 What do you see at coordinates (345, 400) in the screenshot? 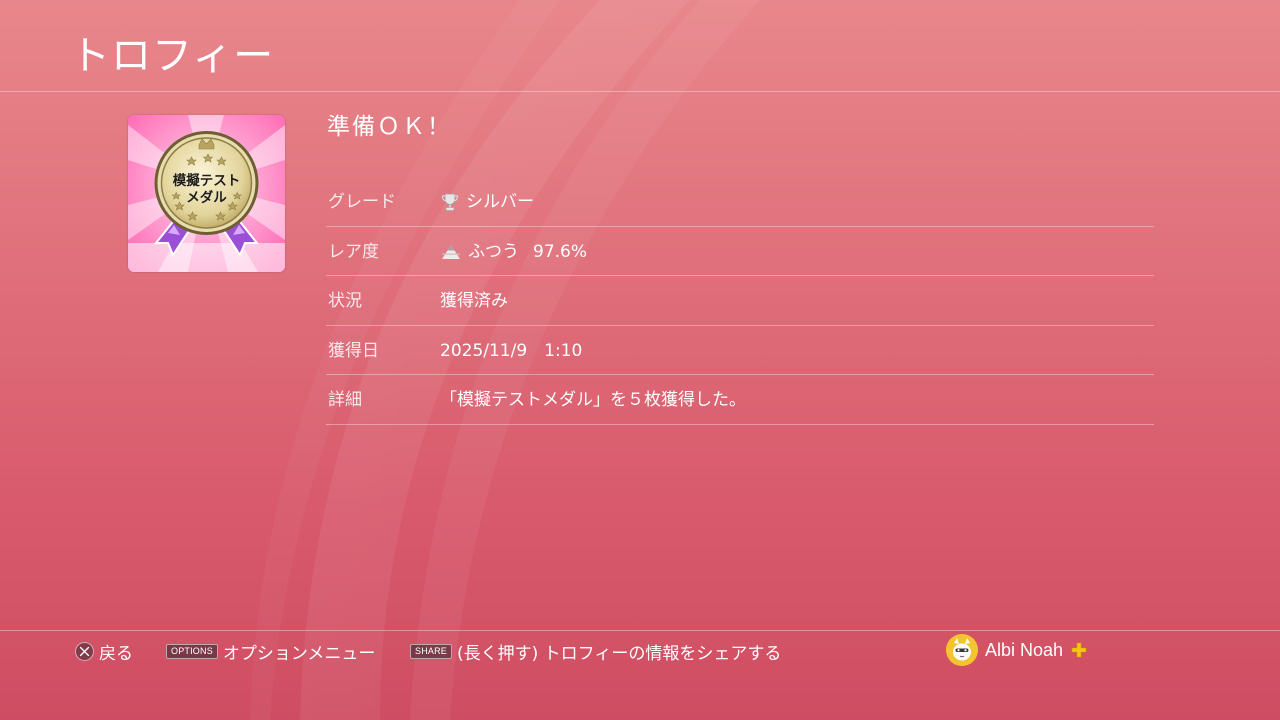
I see `description-label: 詳細` at bounding box center [345, 400].